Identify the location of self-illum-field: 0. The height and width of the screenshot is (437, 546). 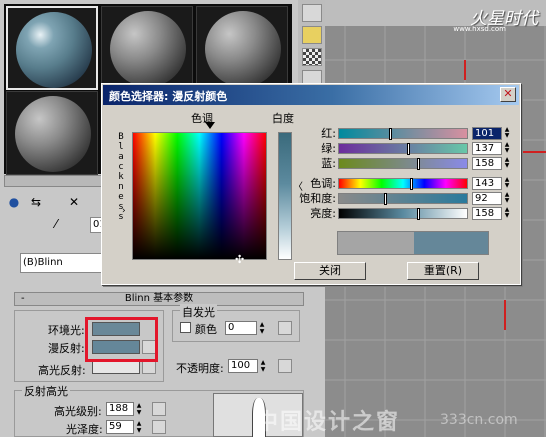
(241, 328).